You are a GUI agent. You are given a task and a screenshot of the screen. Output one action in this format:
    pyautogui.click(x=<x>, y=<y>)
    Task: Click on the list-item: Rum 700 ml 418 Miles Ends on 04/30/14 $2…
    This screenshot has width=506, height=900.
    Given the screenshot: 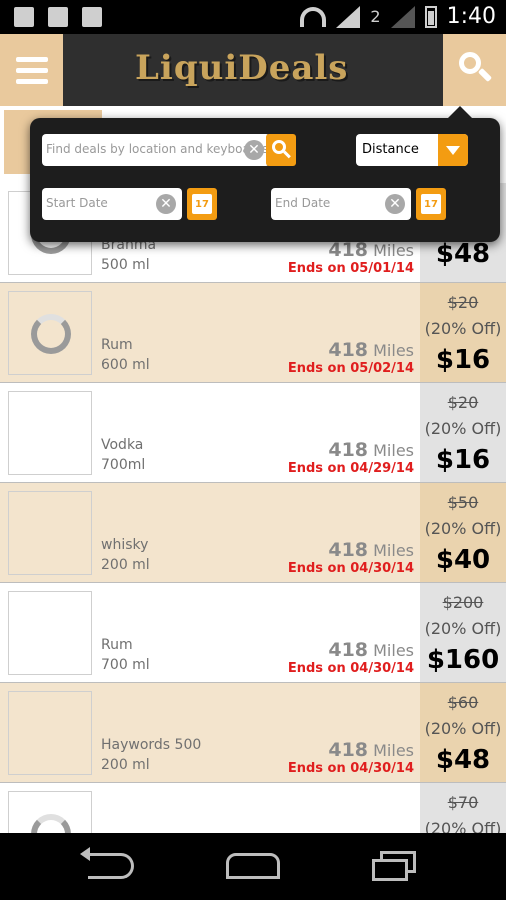 What is the action you would take?
    pyautogui.click(x=253, y=633)
    